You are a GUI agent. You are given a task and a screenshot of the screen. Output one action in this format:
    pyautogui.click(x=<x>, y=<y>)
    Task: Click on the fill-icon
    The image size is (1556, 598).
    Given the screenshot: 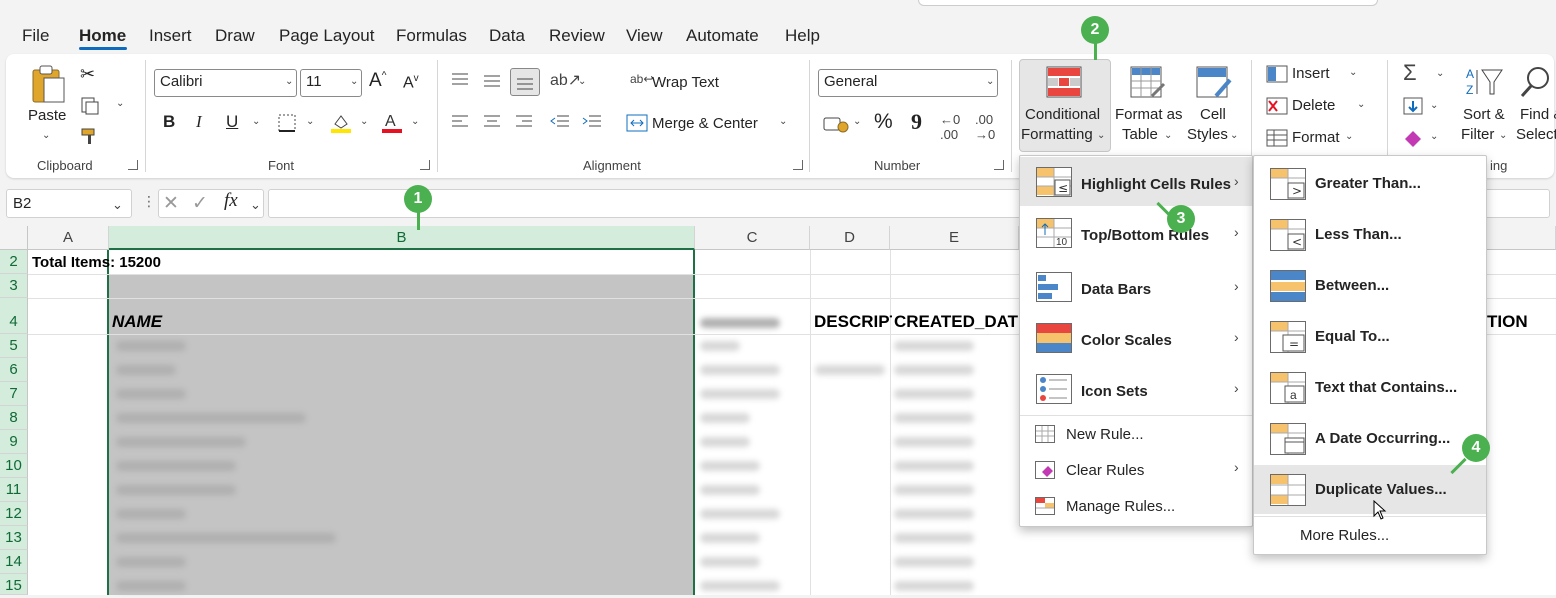 What is the action you would take?
    pyautogui.click(x=1413, y=108)
    